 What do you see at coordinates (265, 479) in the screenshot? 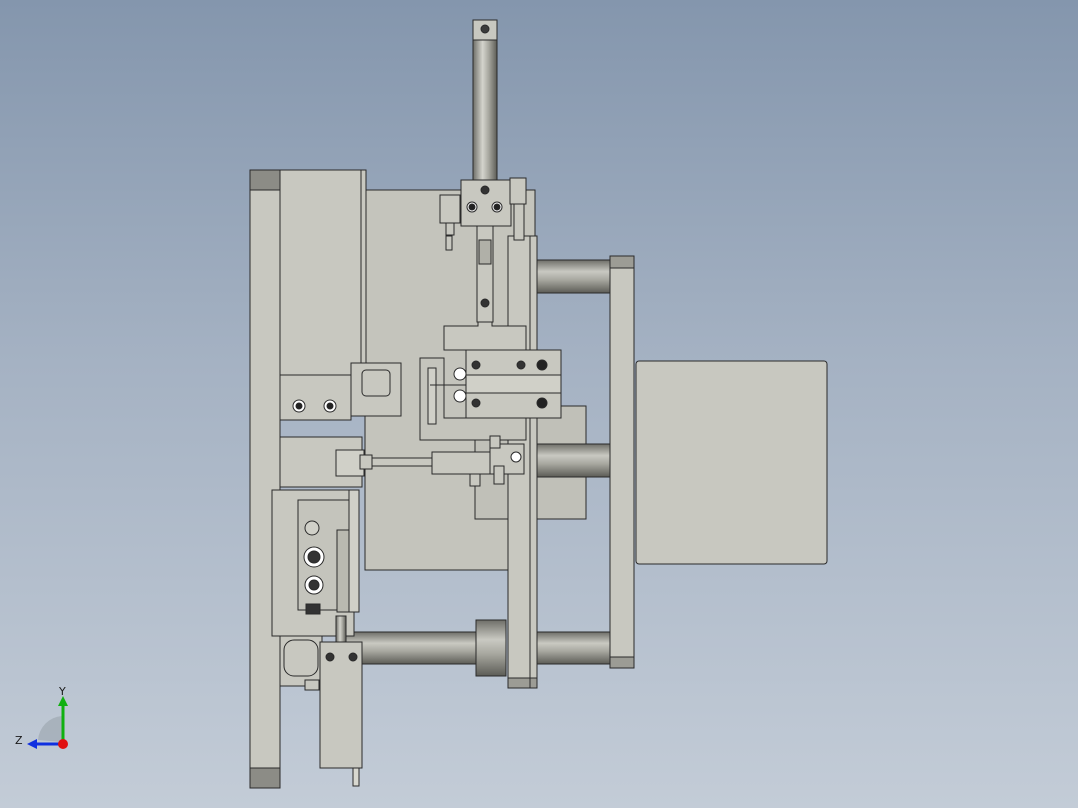
I see `left-base-plate` at bounding box center [265, 479].